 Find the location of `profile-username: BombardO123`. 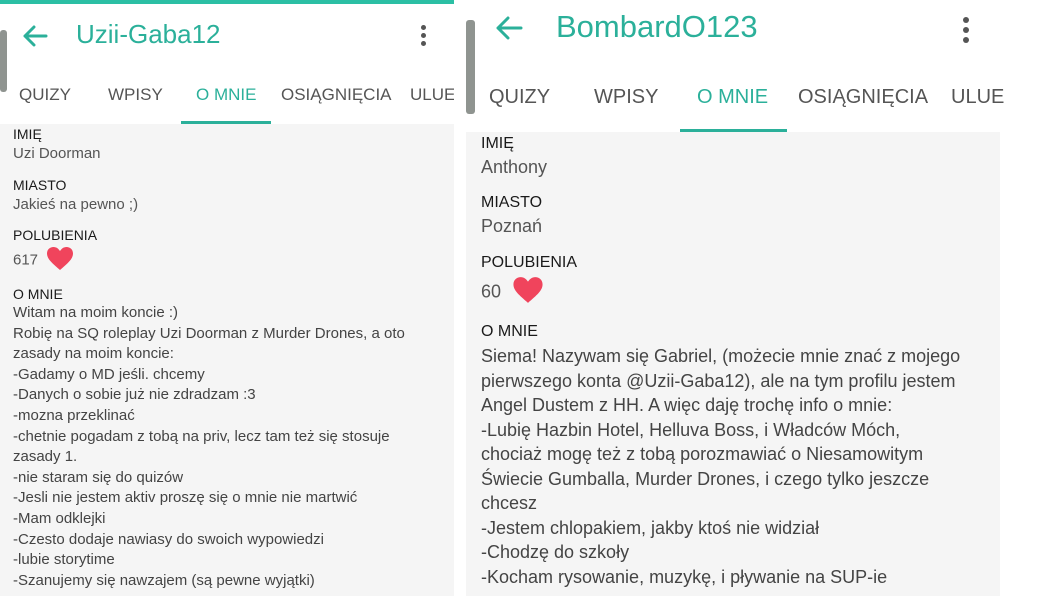

profile-username: BombardO123 is located at coordinates (657, 26).